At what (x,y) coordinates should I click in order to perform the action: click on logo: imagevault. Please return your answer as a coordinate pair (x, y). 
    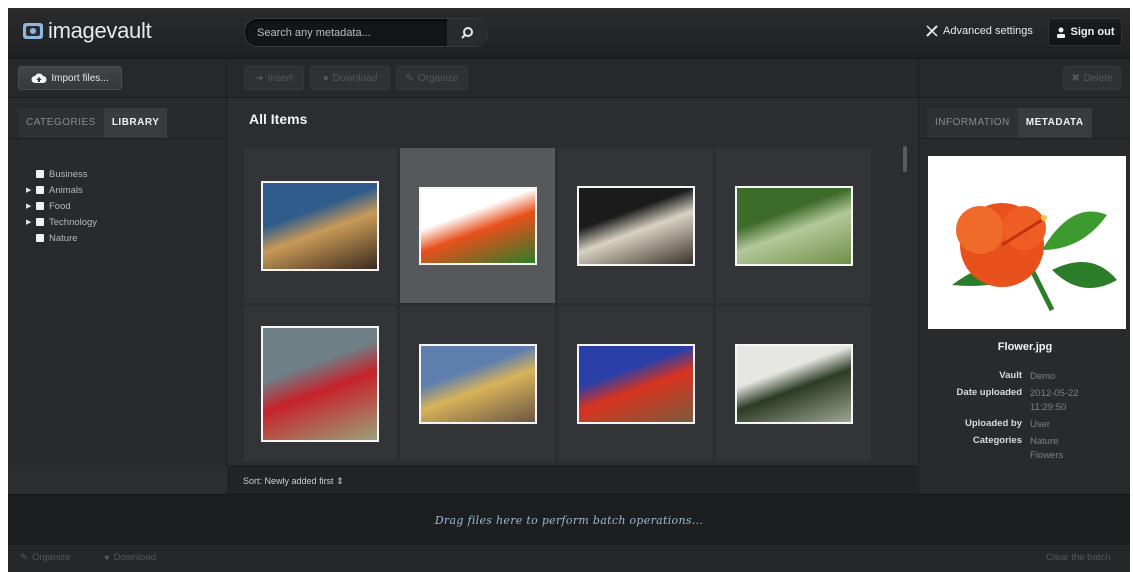
    Looking at the image, I should click on (87, 30).